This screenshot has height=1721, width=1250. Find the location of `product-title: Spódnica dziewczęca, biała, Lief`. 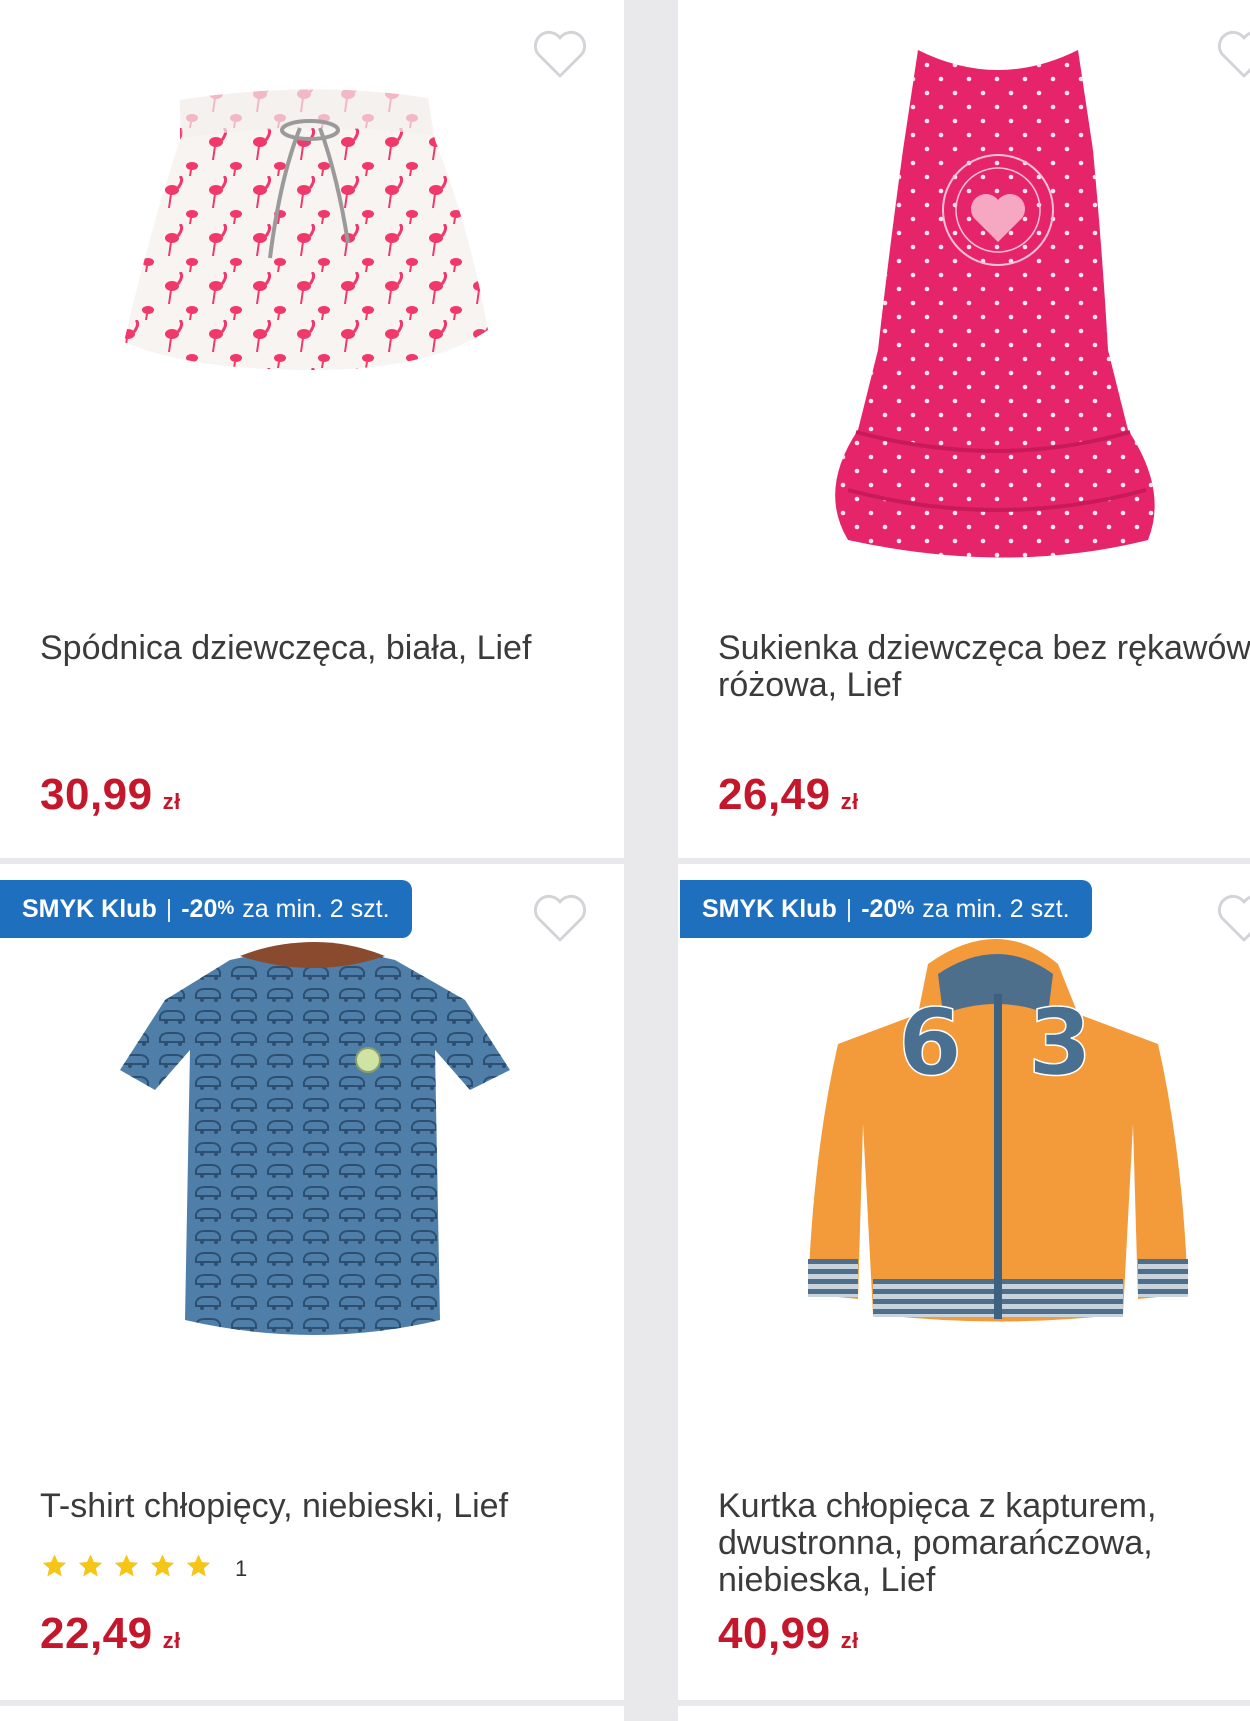

product-title: Spódnica dziewczęca, biała, Lief is located at coordinates (332, 648).